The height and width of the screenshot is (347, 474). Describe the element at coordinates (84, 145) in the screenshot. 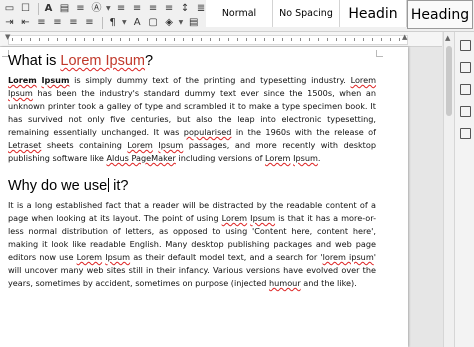

I see `text-run: sheets containing` at that location.